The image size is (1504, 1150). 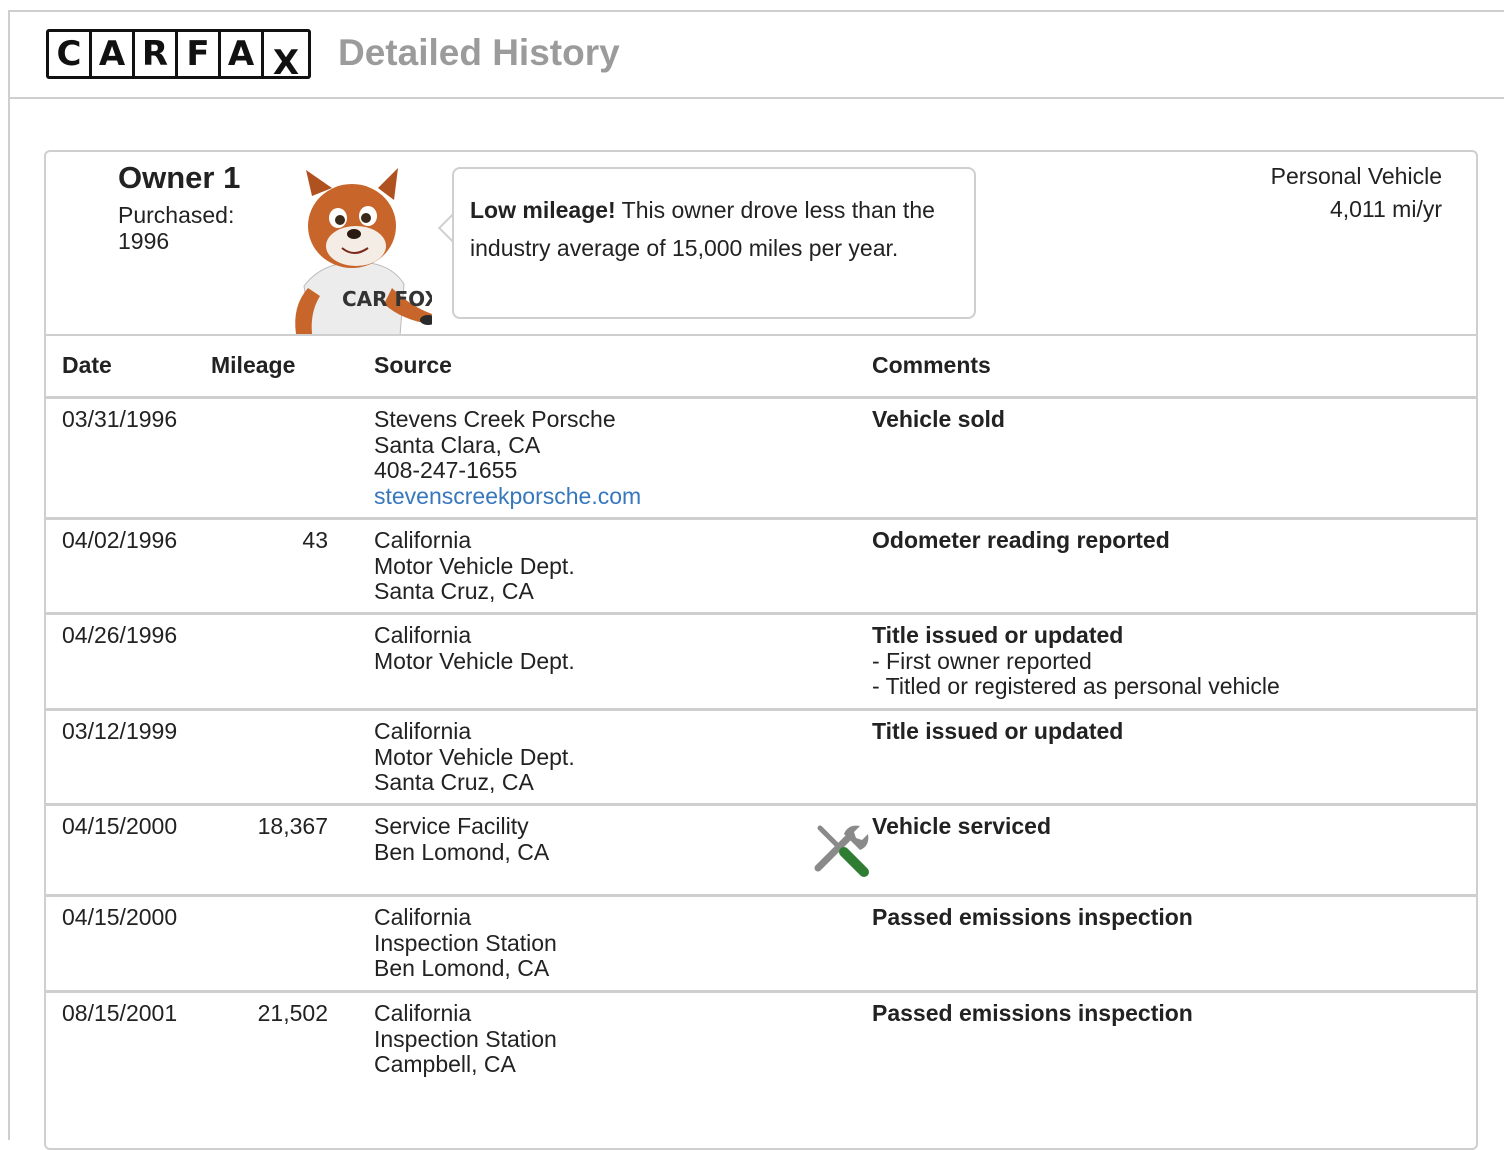 I want to click on purchased-year: 1996, so click(x=144, y=241).